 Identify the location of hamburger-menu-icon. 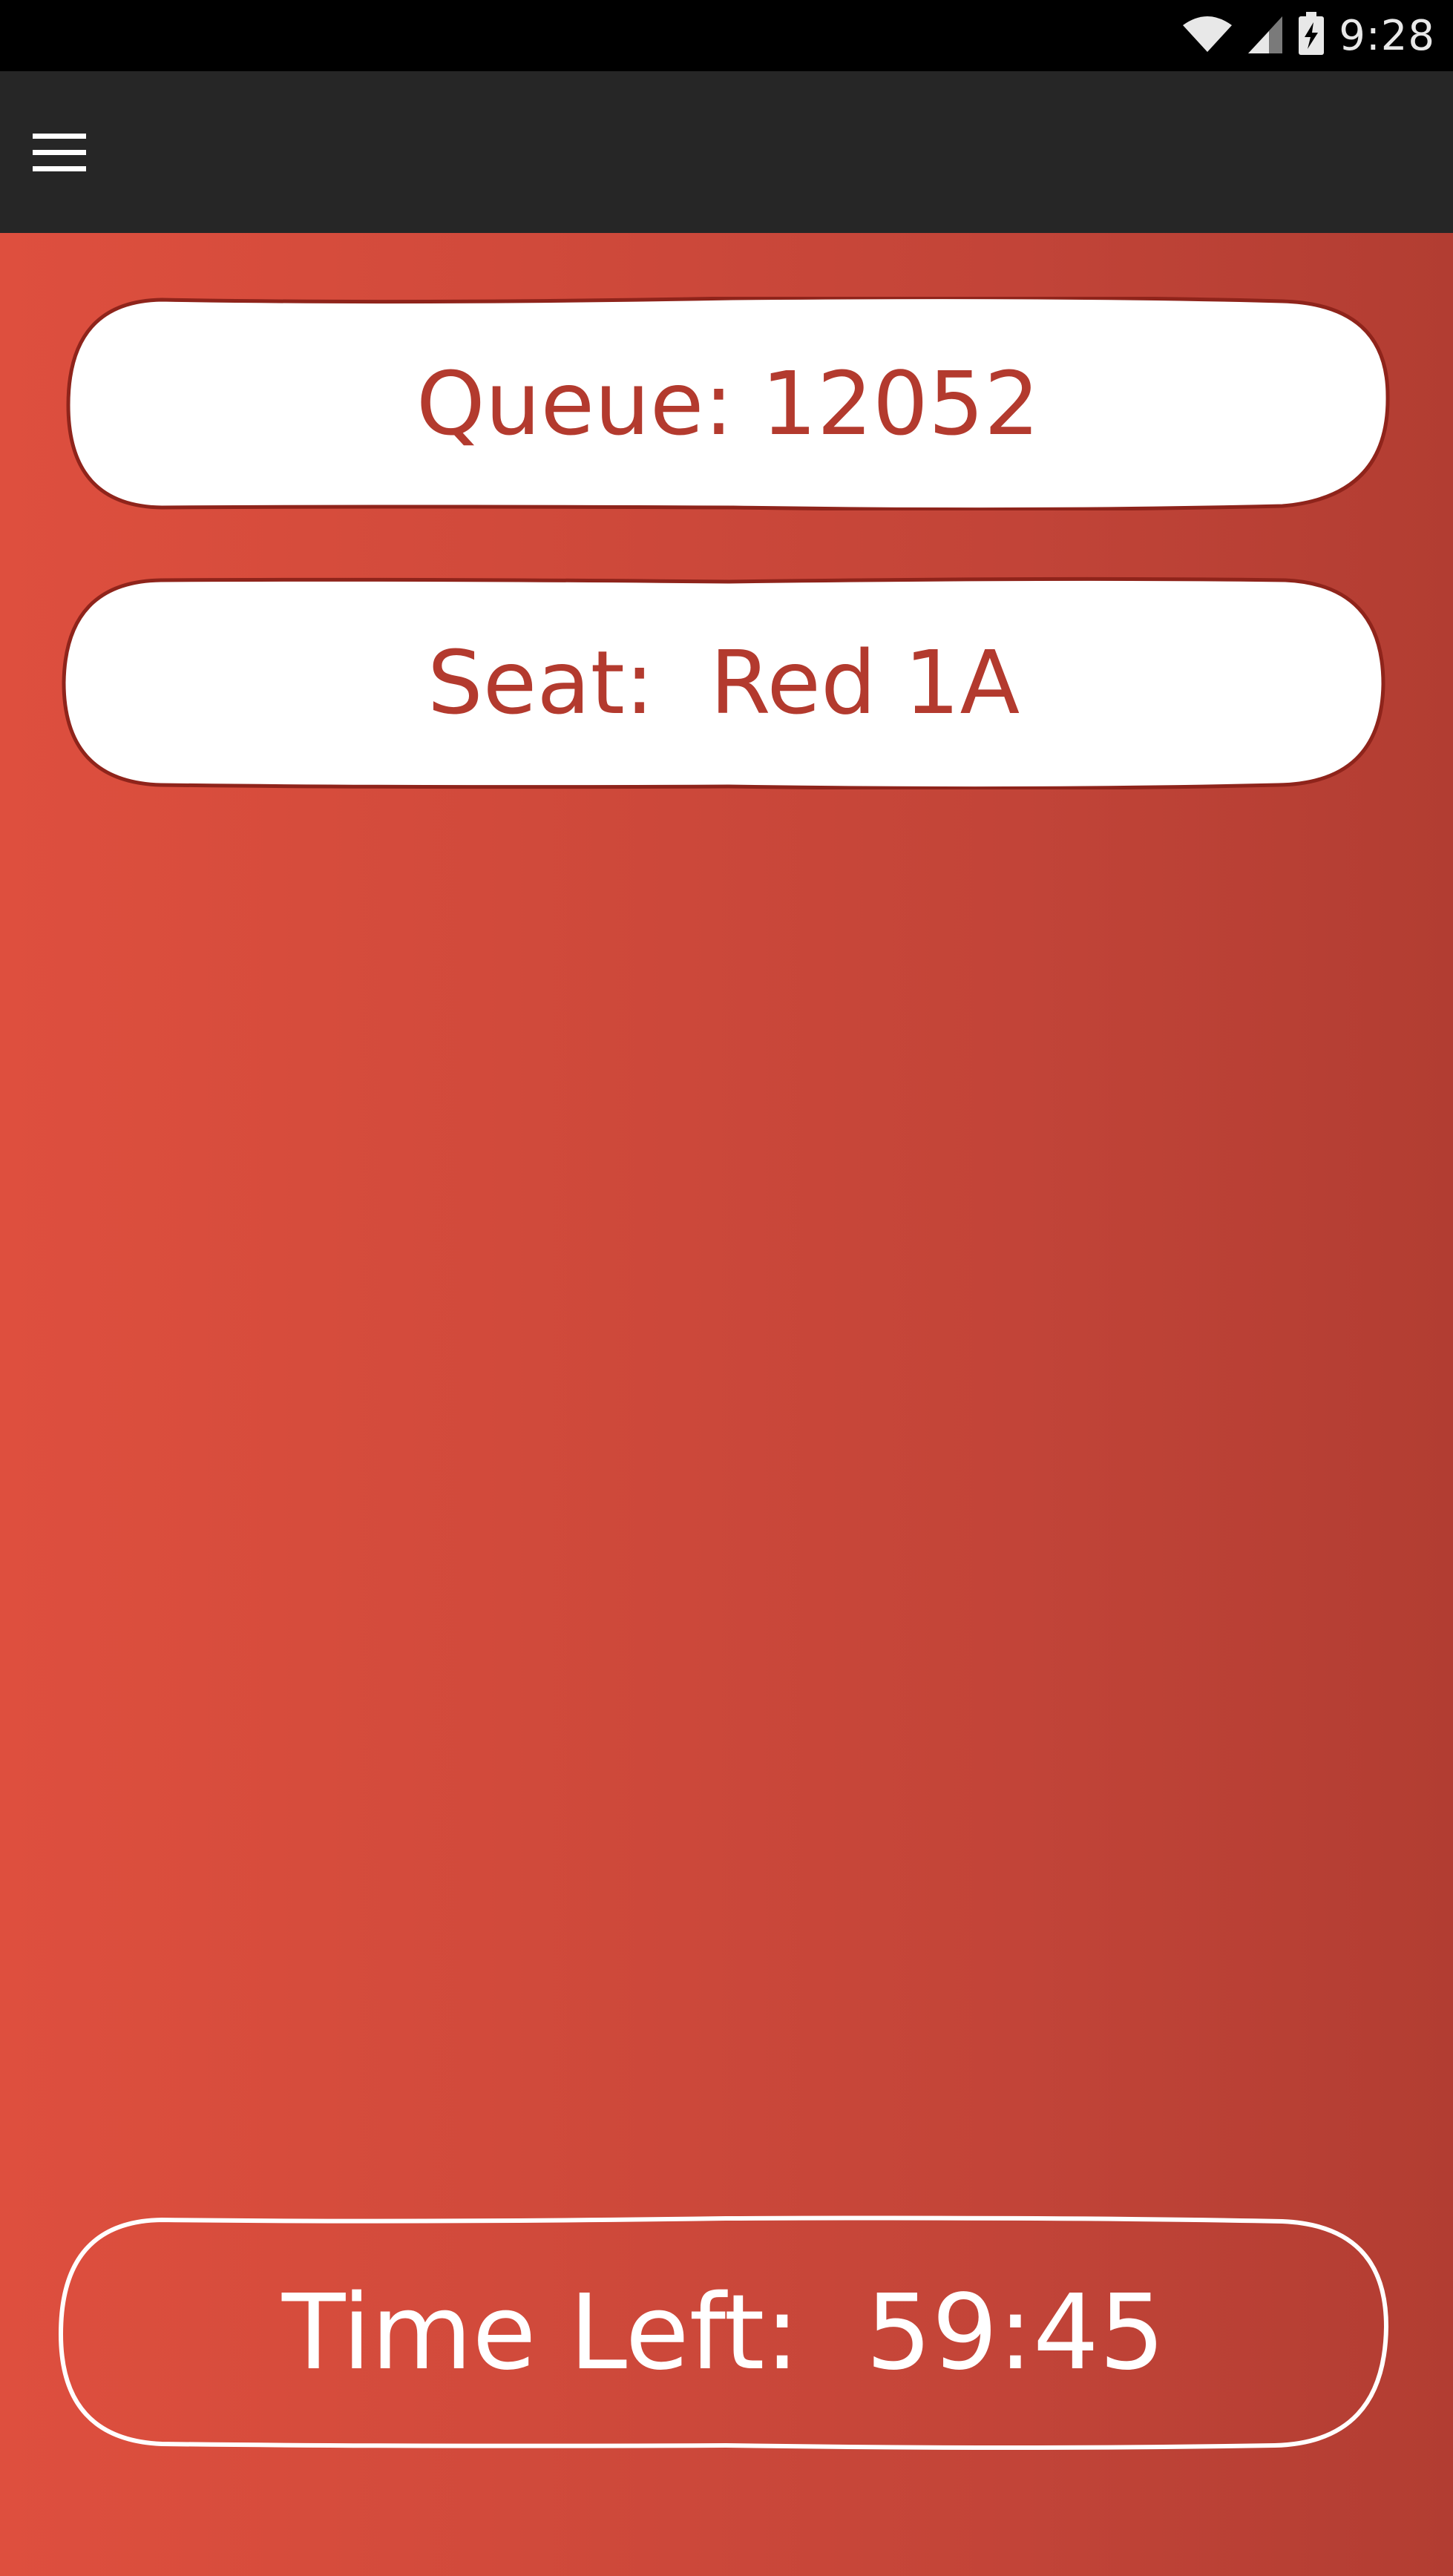
(59, 152).